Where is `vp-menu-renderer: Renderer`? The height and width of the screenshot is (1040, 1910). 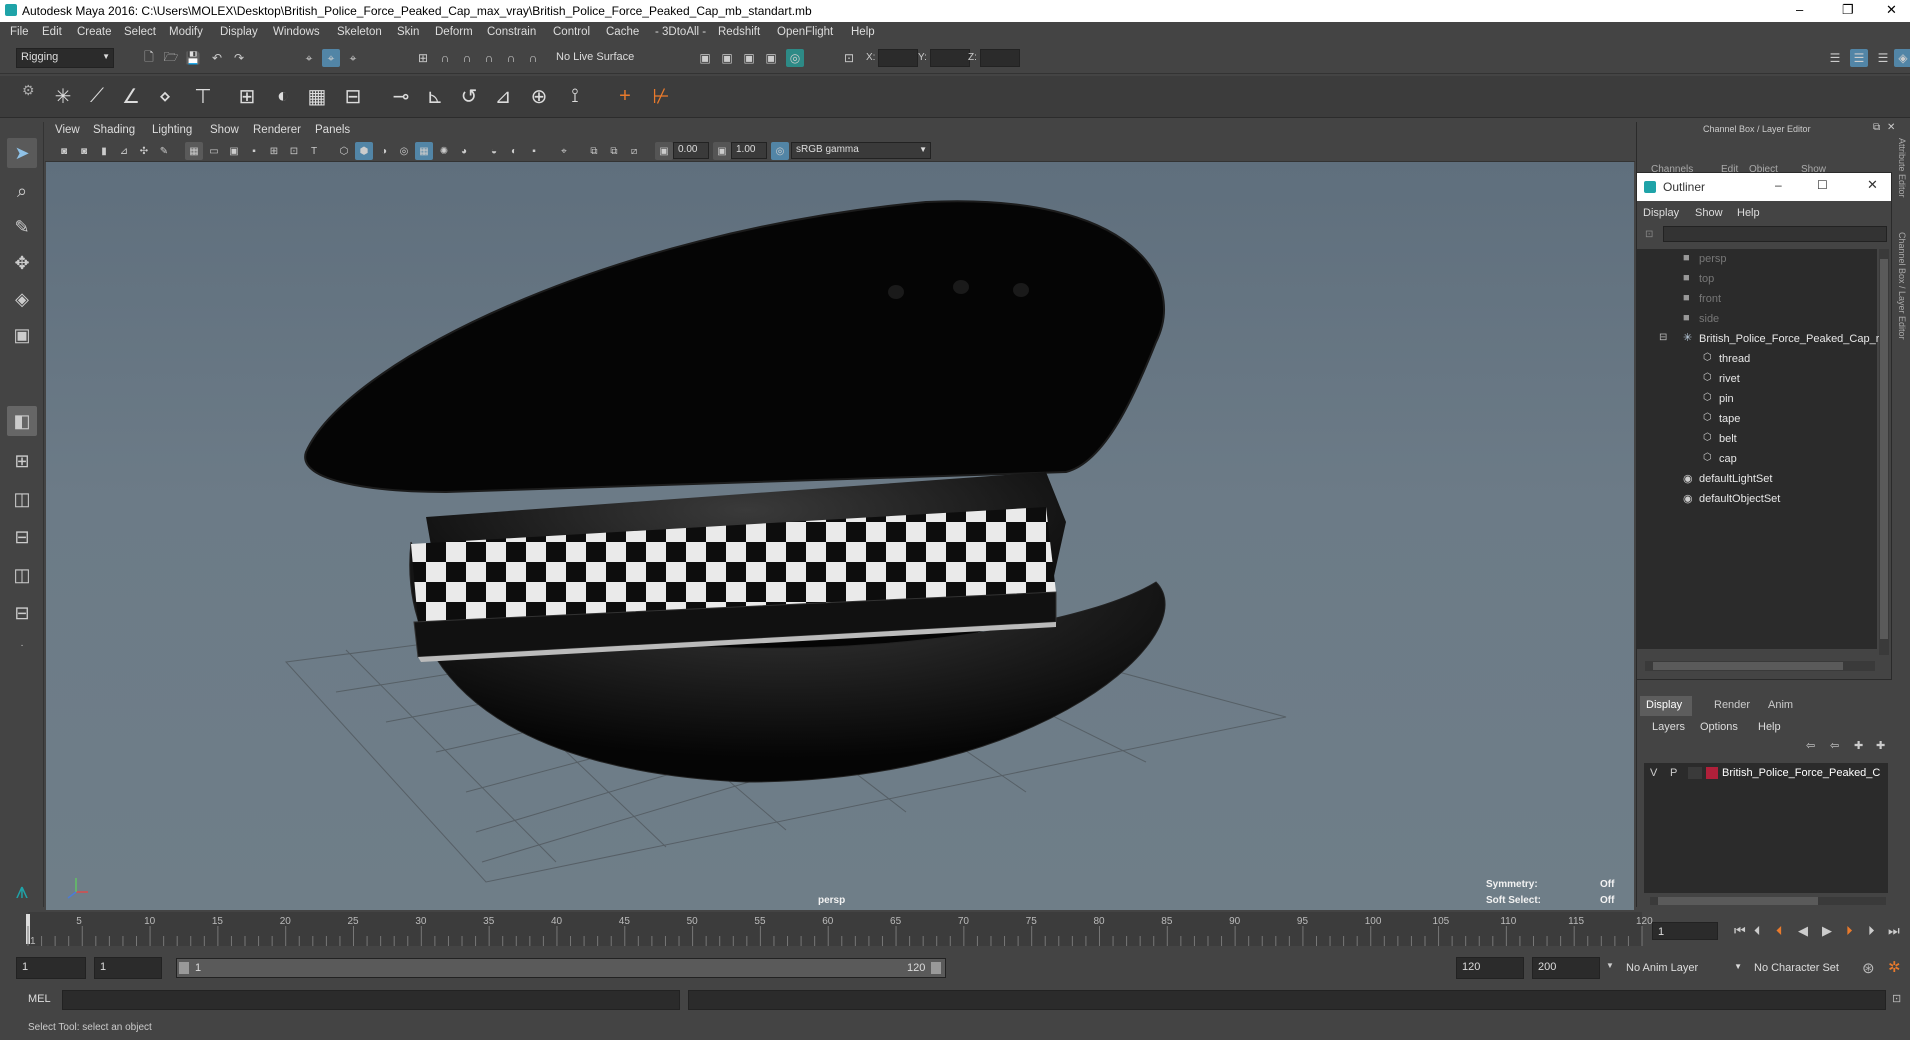 vp-menu-renderer: Renderer is located at coordinates (277, 130).